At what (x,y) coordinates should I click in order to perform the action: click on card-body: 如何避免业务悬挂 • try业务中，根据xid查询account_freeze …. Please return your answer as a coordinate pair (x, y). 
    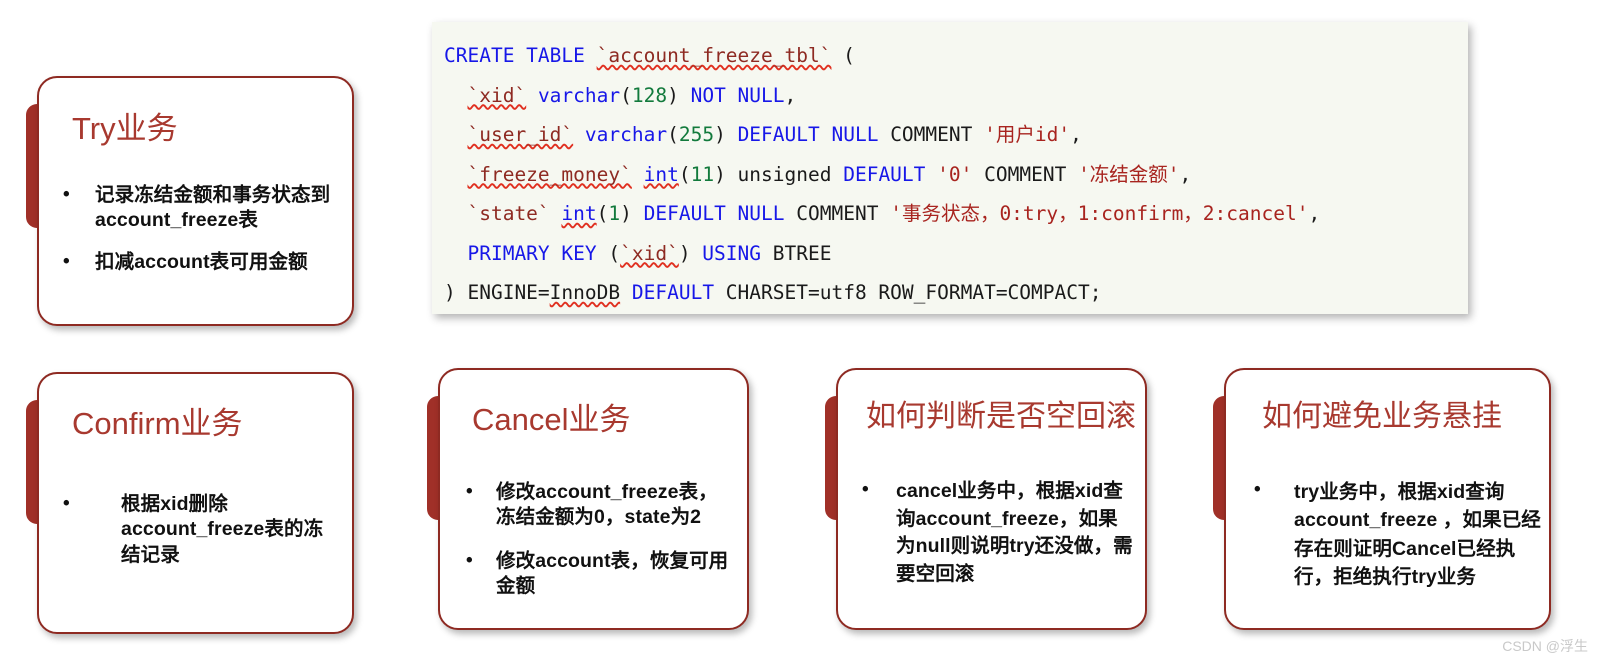
    Looking at the image, I should click on (1387, 499).